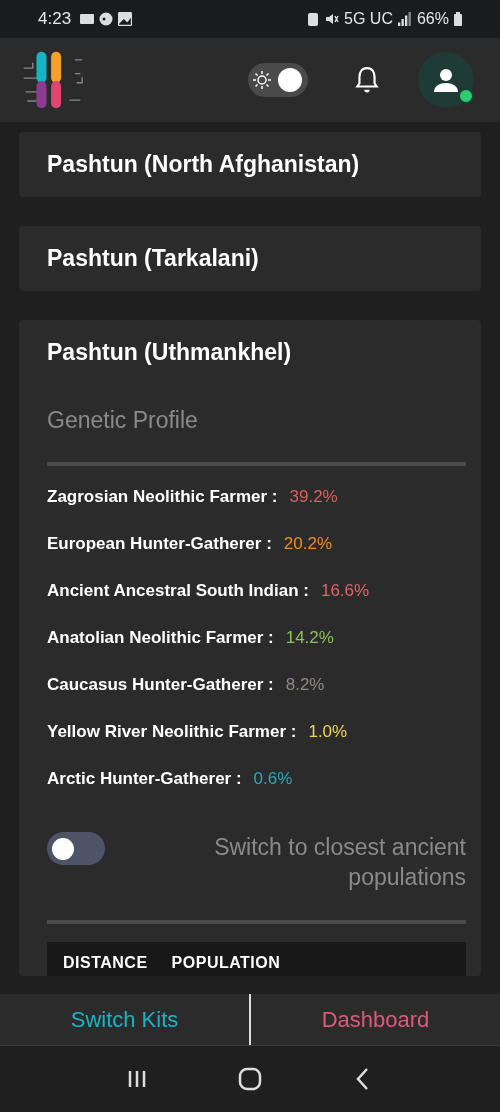  What do you see at coordinates (256, 352) in the screenshot?
I see `card-title: Pashtun (Uthmankhel)` at bounding box center [256, 352].